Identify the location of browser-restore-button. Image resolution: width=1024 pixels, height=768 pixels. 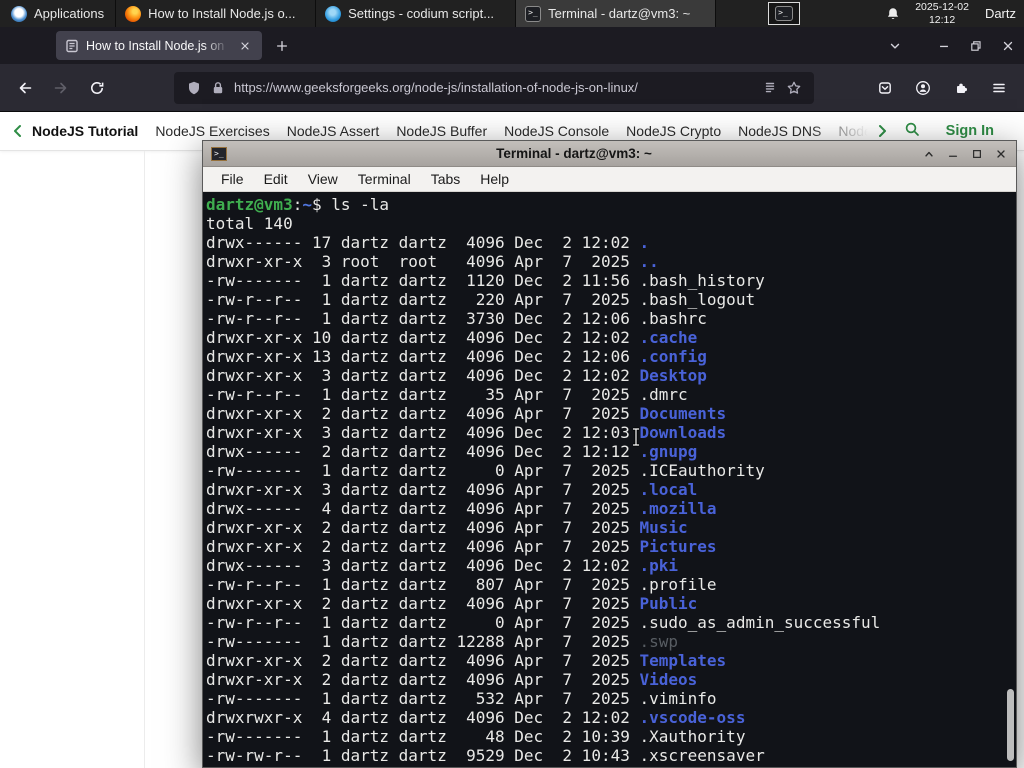
(976, 45).